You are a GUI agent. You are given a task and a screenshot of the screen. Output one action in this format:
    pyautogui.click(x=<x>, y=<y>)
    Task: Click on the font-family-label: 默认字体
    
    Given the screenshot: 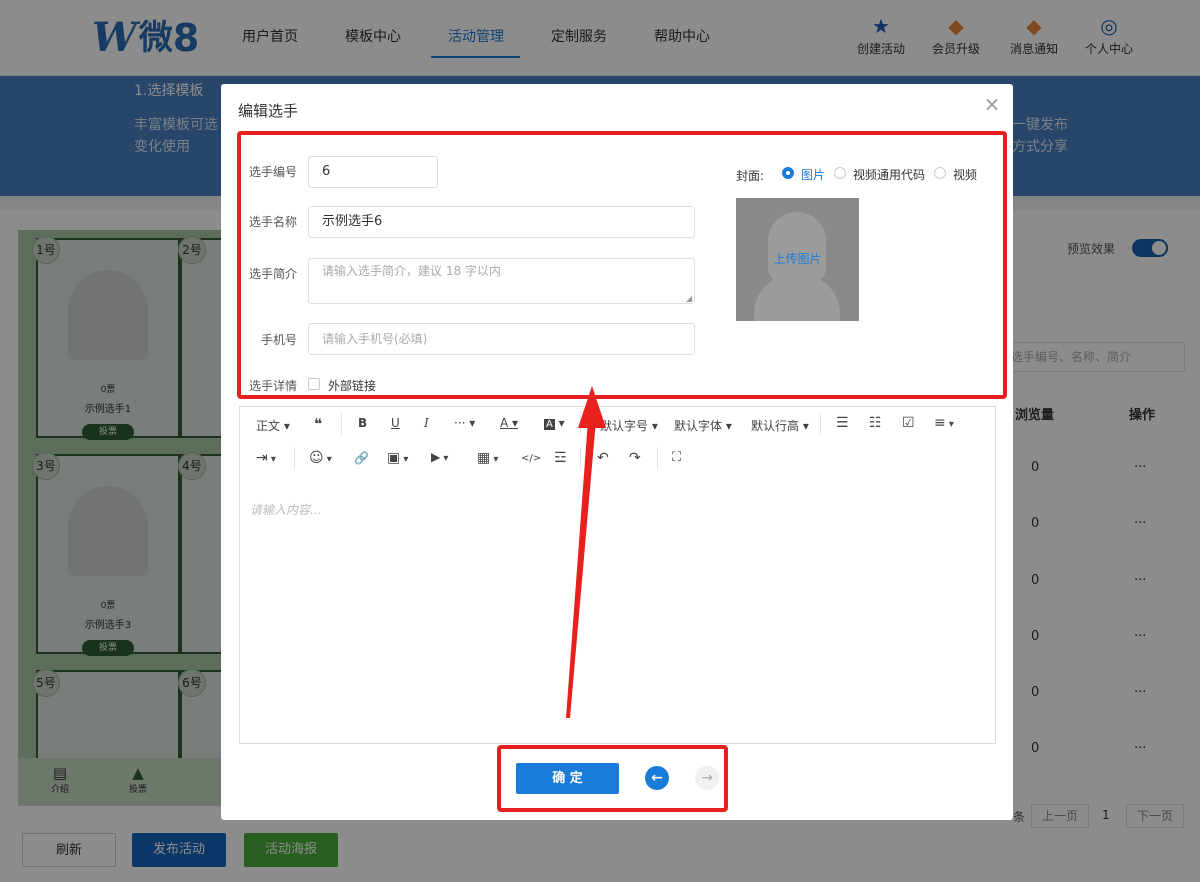 What is the action you would take?
    pyautogui.click(x=698, y=426)
    